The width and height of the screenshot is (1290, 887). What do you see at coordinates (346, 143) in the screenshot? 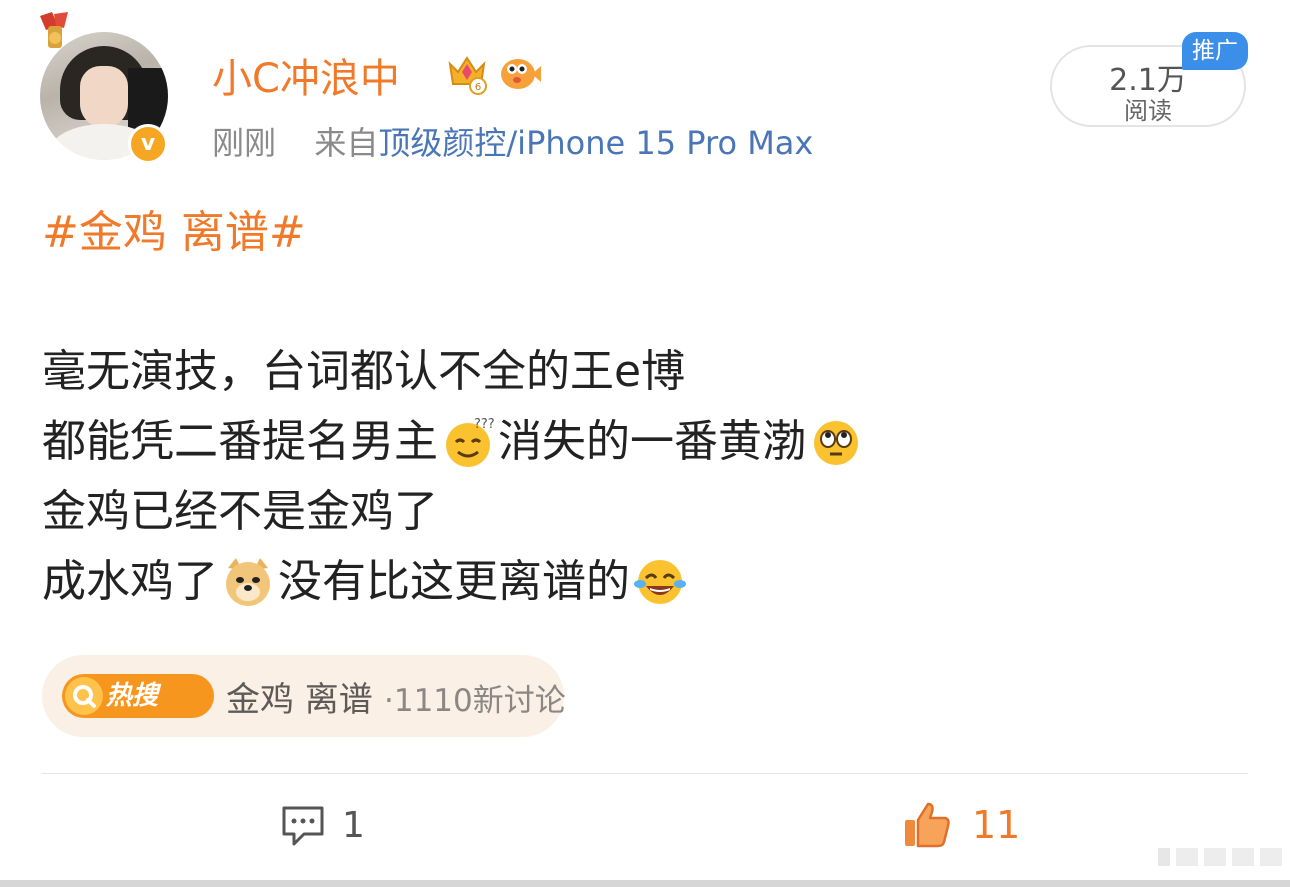
I see `source-prefix: 来自` at bounding box center [346, 143].